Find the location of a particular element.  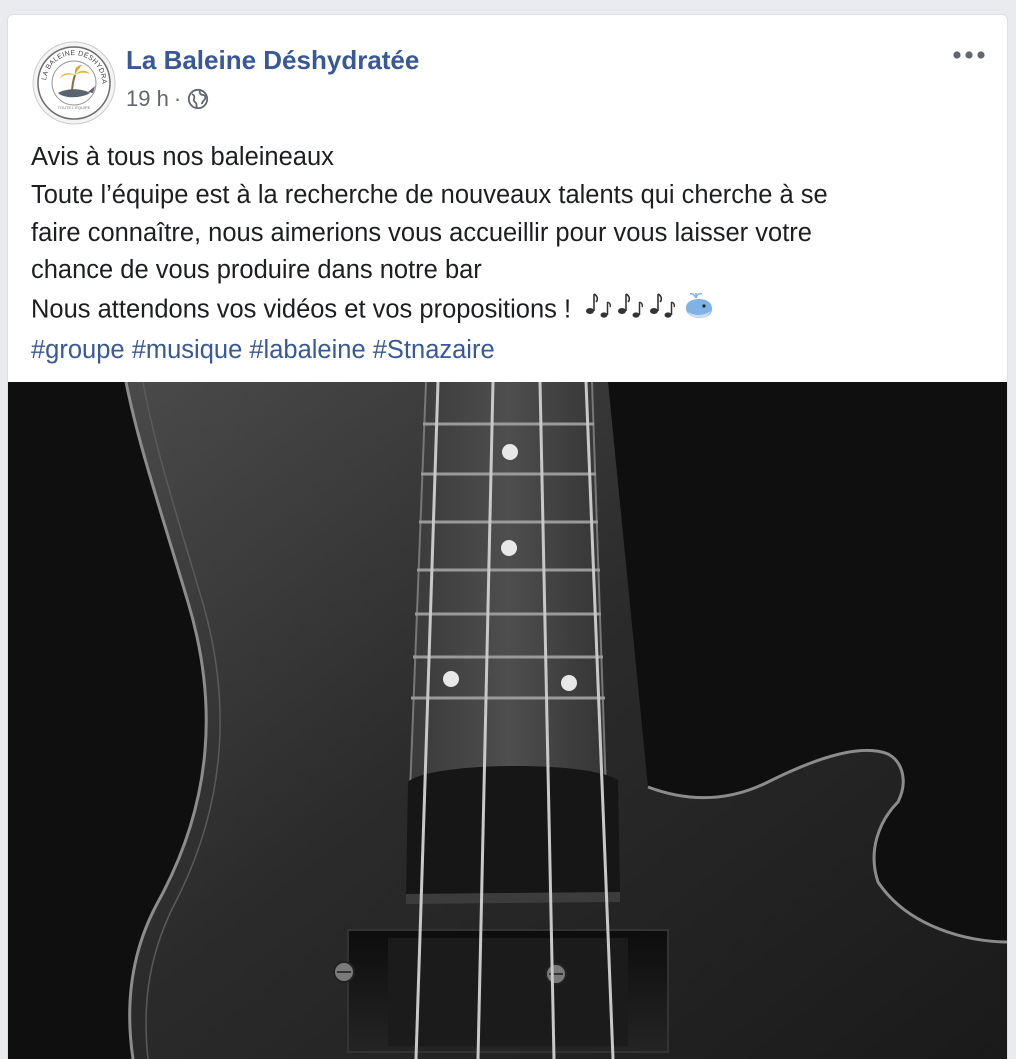

hashtag-list: #groupe #musique #labaleine #Stnazaire is located at coordinates (506, 351).